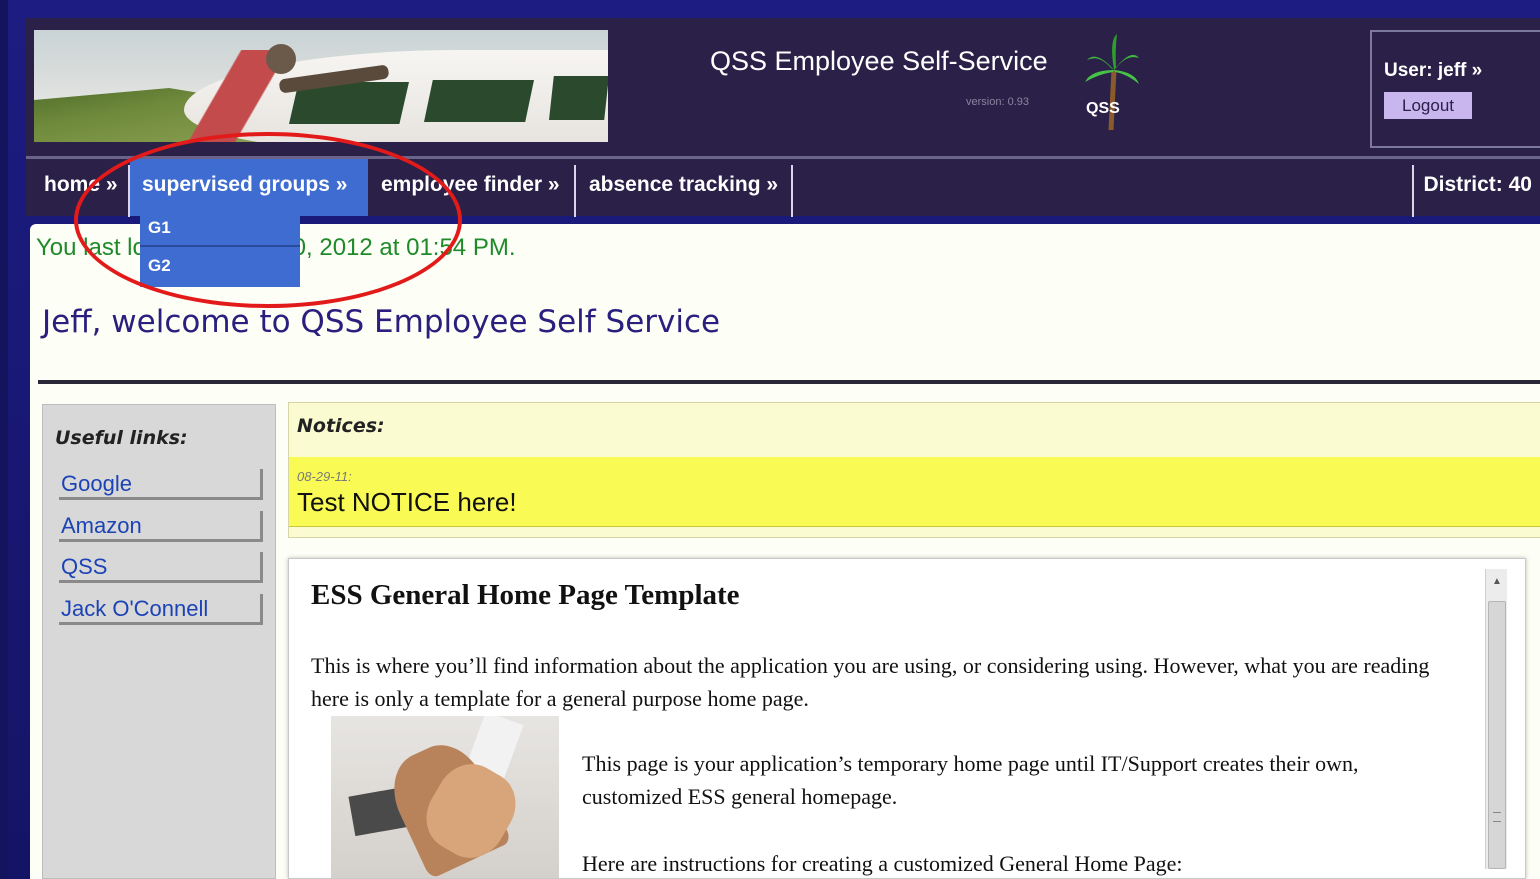 This screenshot has height=879, width=1540. I want to click on supervised-groups-dropdown: G1 G2, so click(220, 250).